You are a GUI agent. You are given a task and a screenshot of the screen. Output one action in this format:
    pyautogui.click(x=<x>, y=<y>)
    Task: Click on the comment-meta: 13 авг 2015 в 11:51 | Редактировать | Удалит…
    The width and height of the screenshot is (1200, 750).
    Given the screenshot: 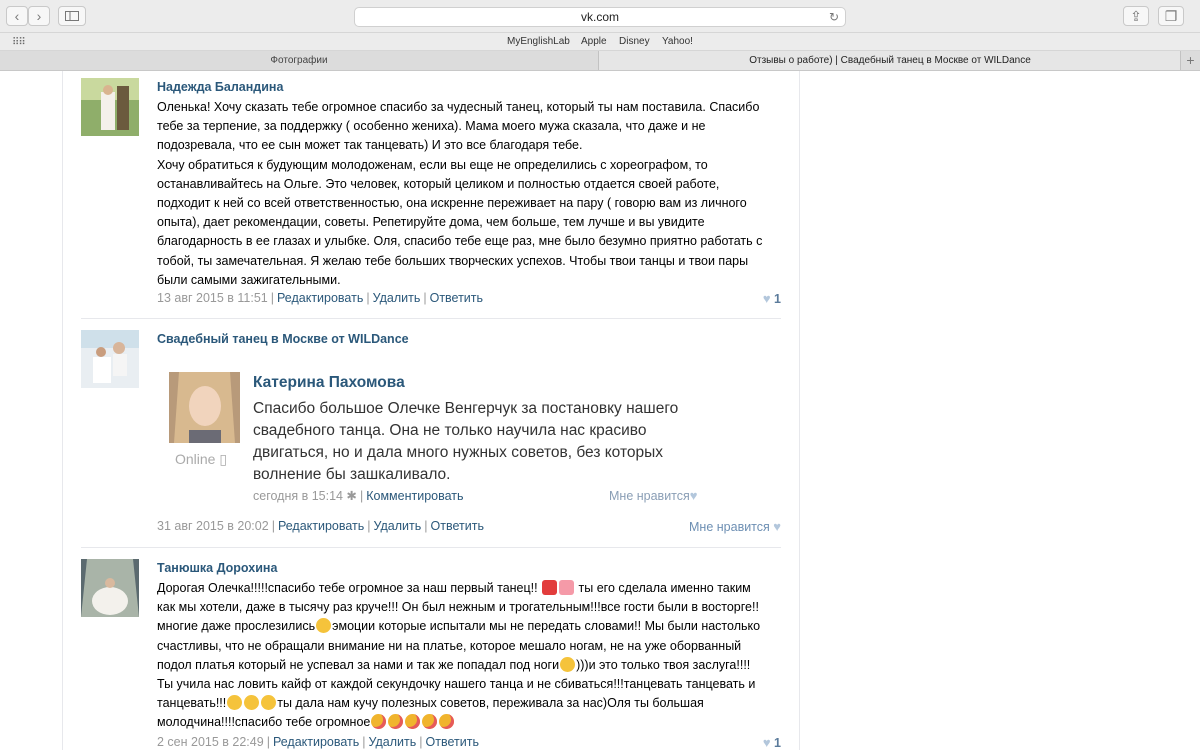 What is the action you would take?
    pyautogui.click(x=320, y=298)
    